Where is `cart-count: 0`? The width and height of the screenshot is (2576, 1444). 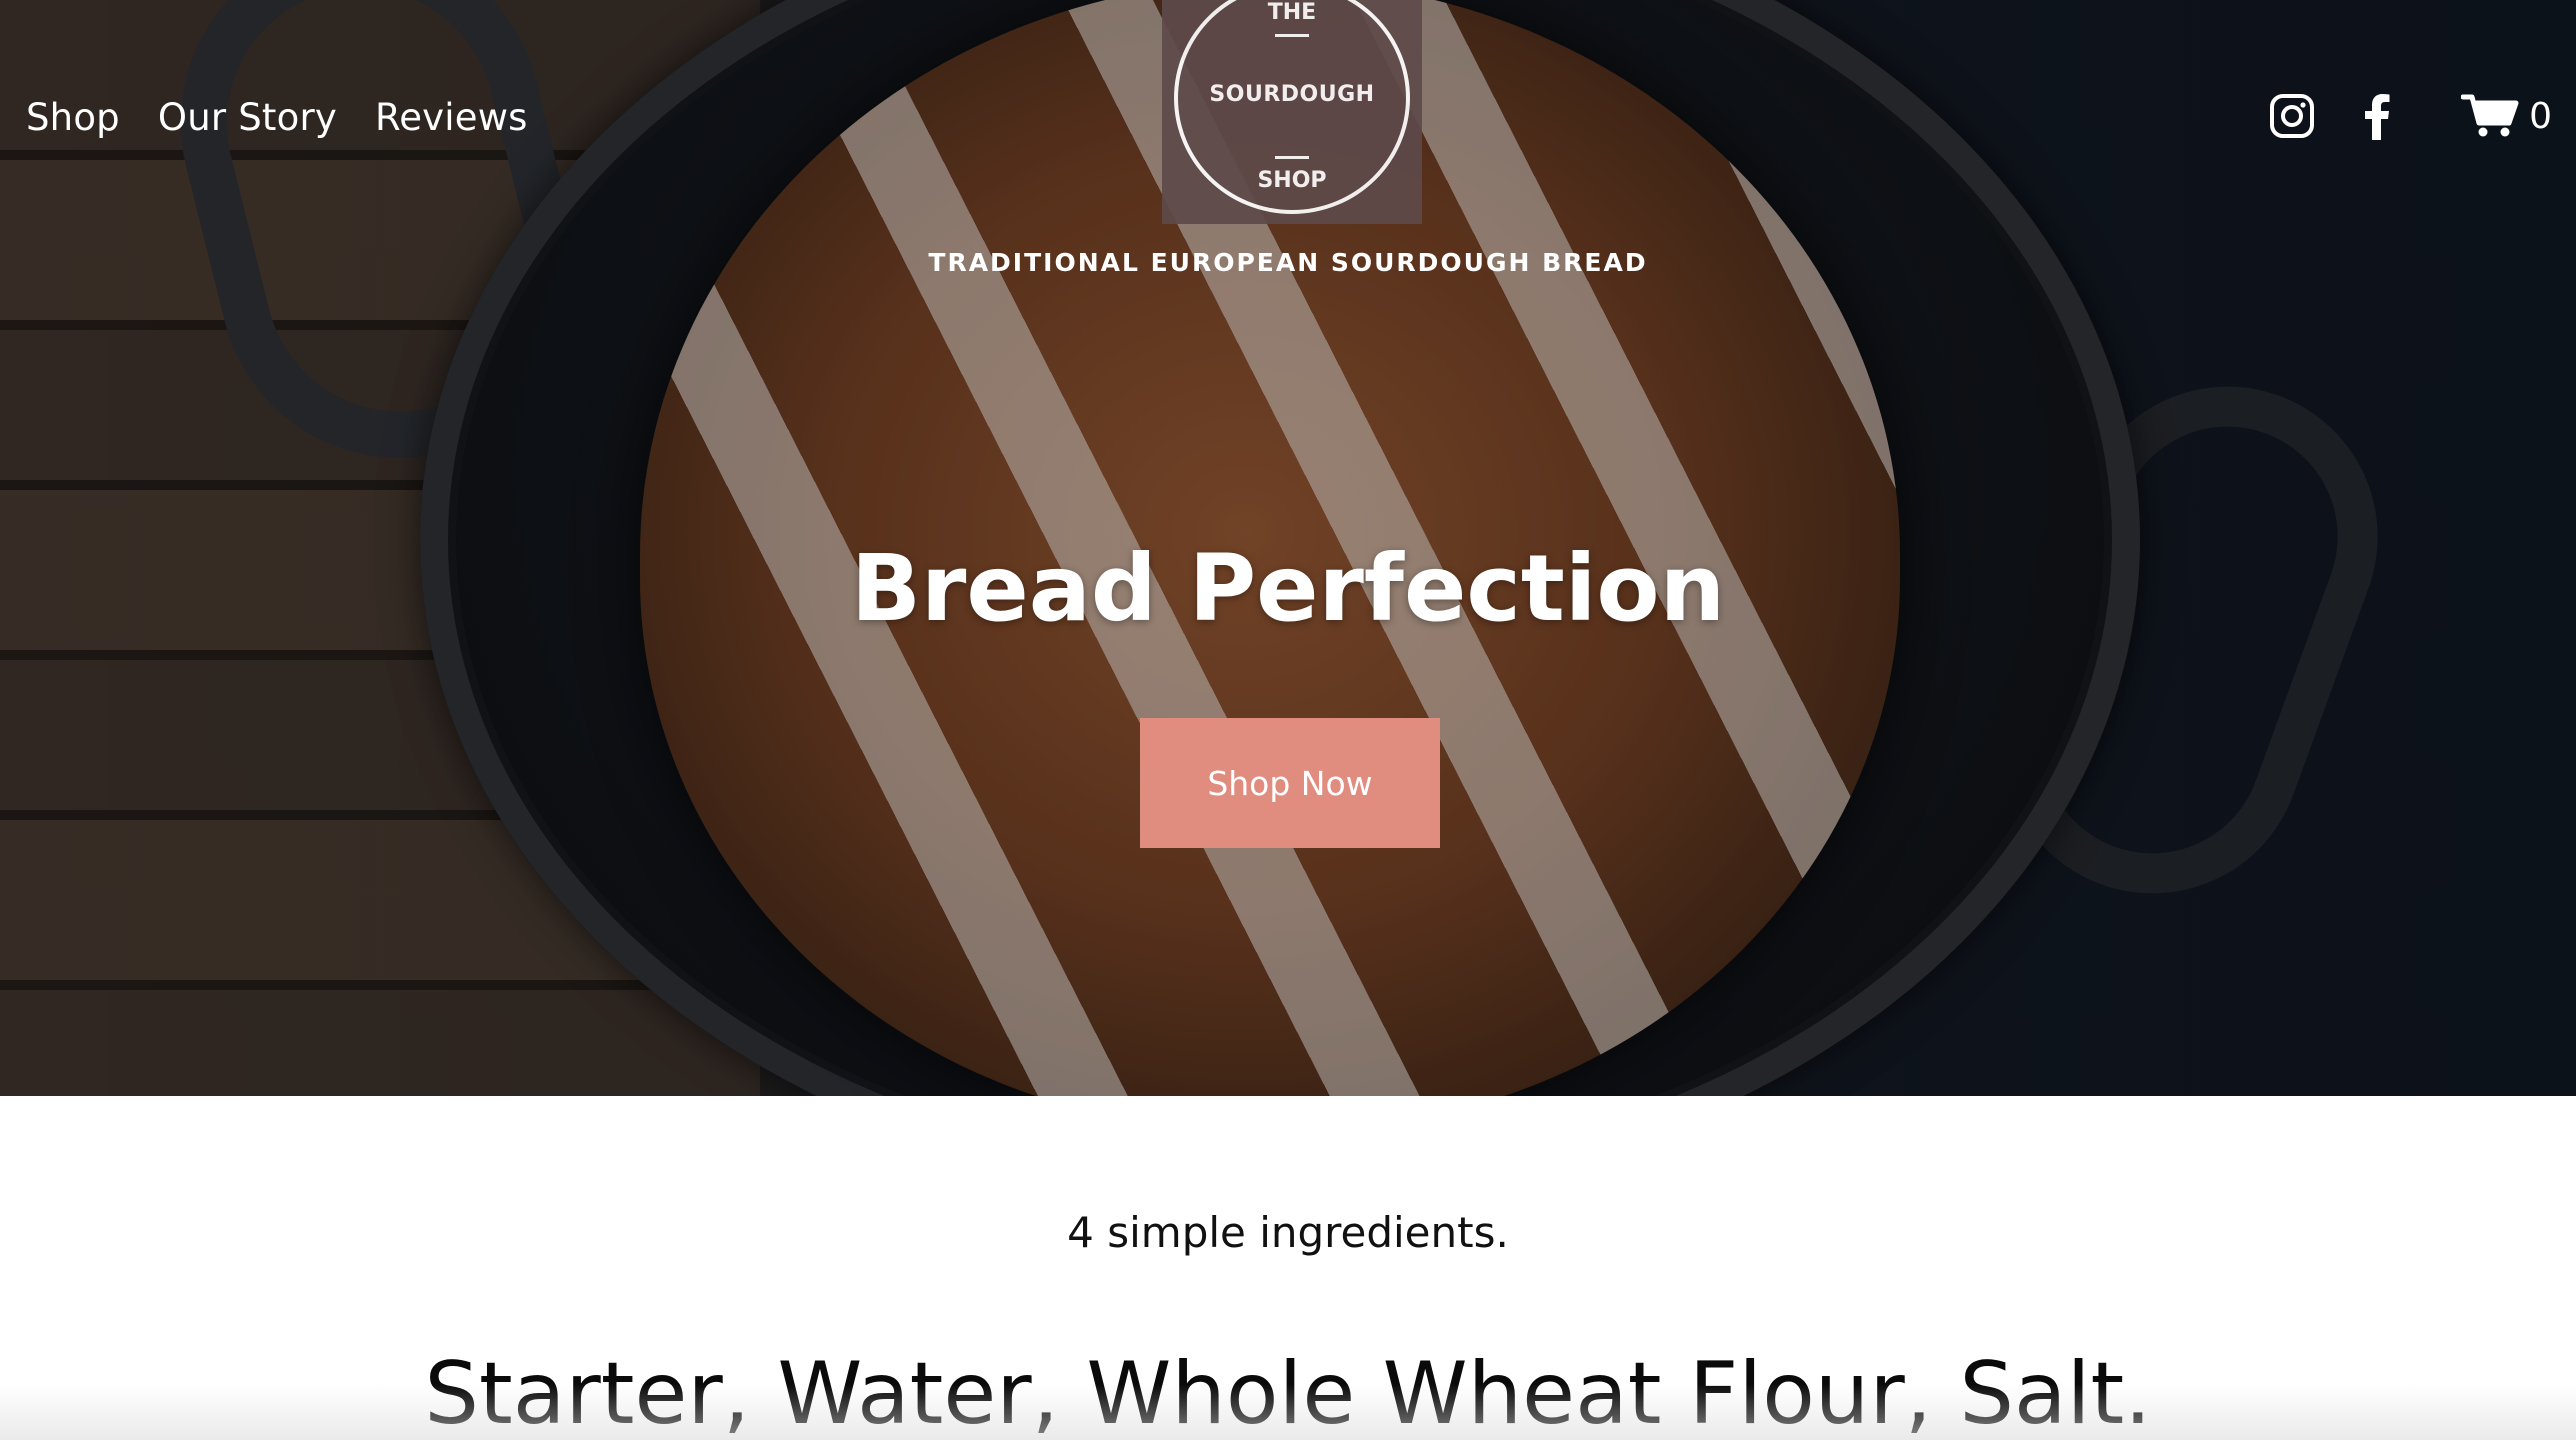 cart-count: 0 is located at coordinates (2540, 116).